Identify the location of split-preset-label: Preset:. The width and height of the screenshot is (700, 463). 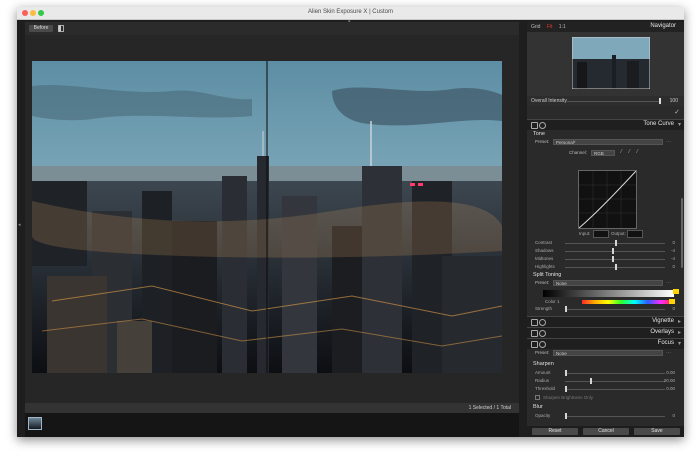
(542, 282).